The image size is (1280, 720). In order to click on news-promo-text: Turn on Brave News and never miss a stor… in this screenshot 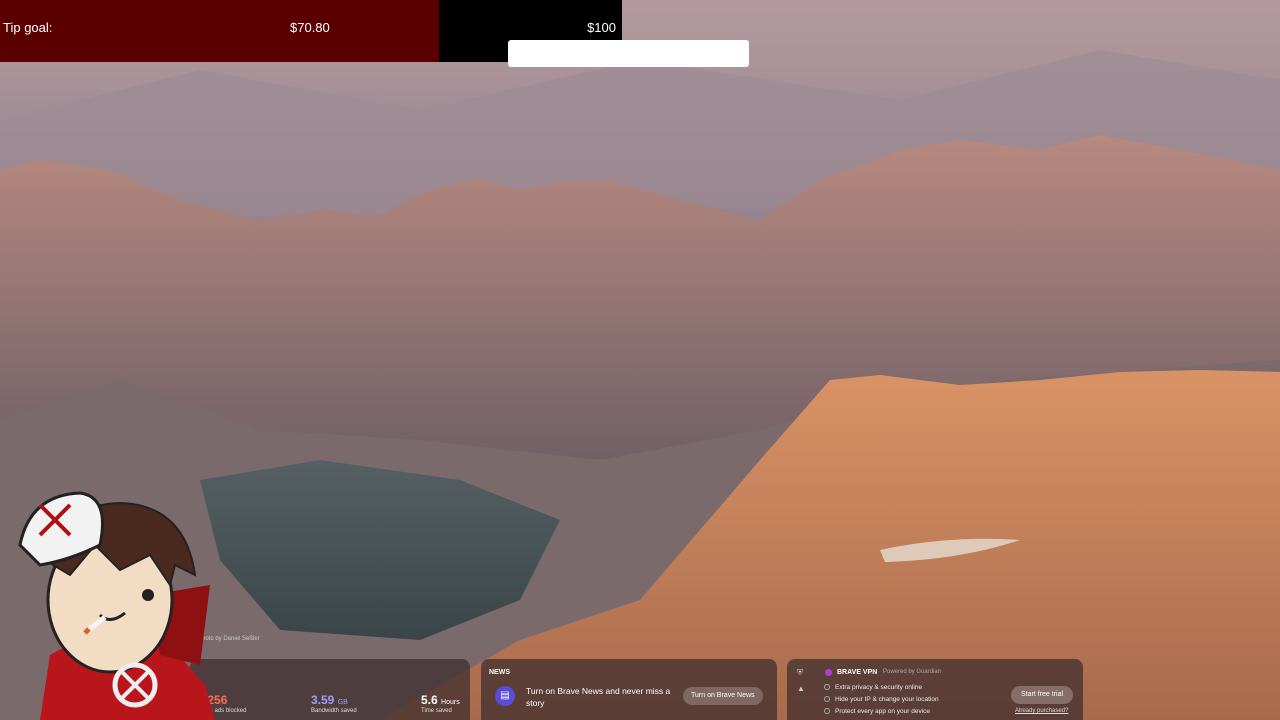, I will do `click(598, 697)`.